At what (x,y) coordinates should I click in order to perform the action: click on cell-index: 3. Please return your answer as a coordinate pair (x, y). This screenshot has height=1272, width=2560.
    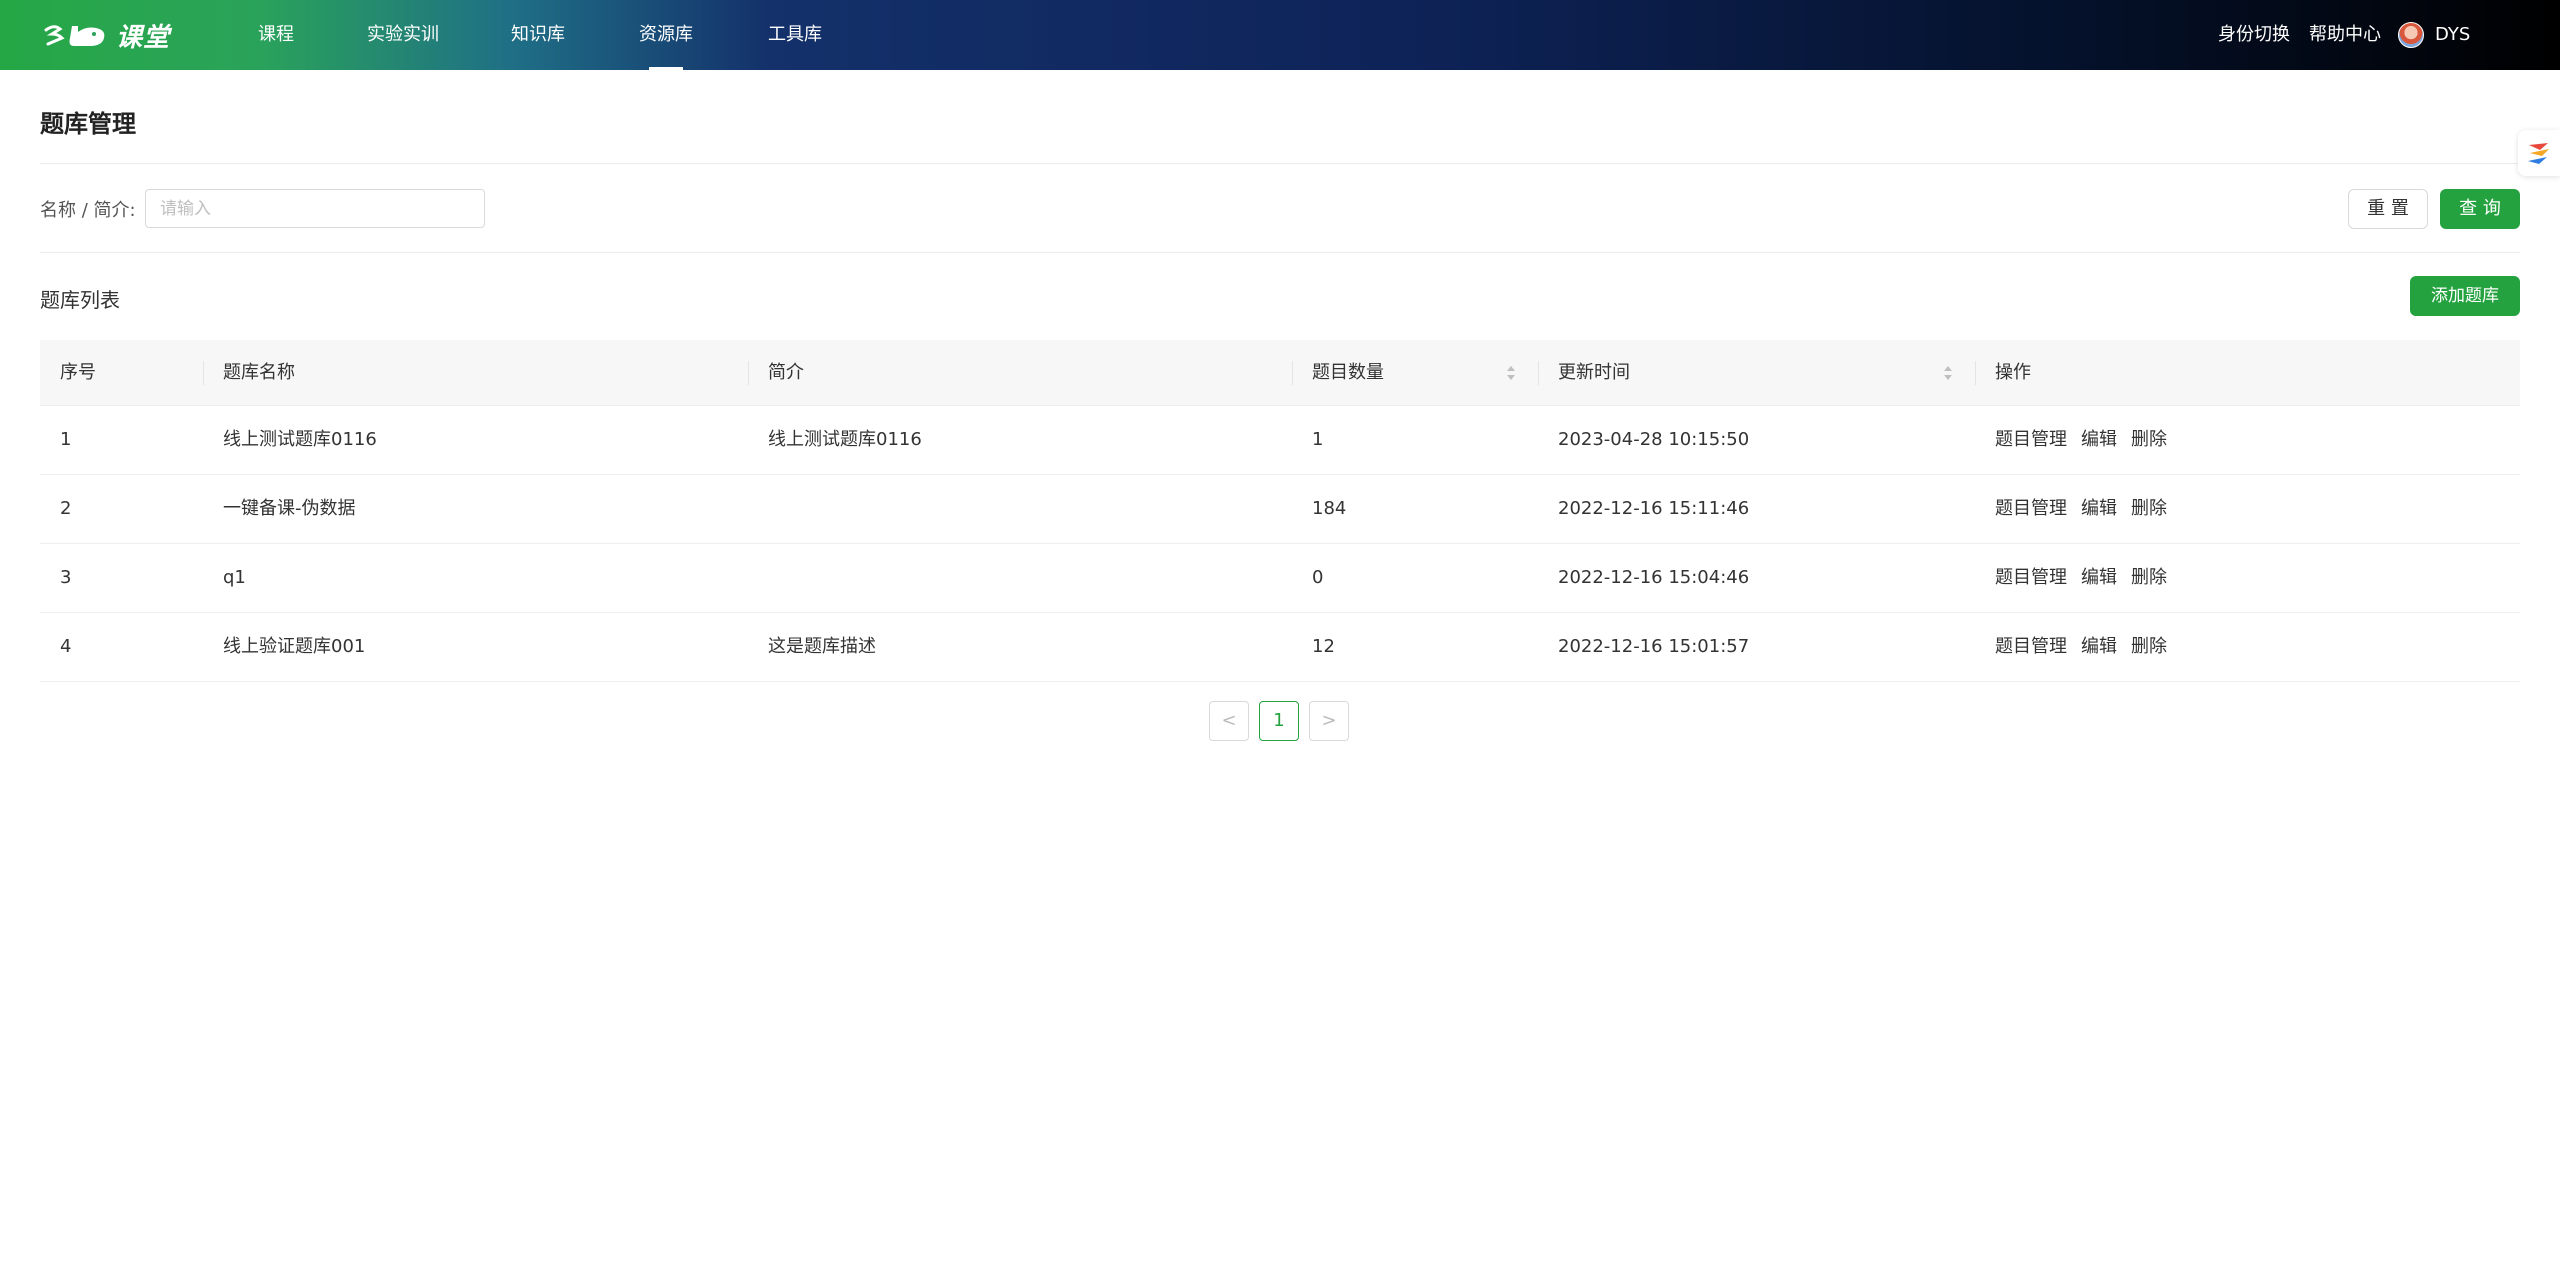
    Looking at the image, I should click on (66, 577).